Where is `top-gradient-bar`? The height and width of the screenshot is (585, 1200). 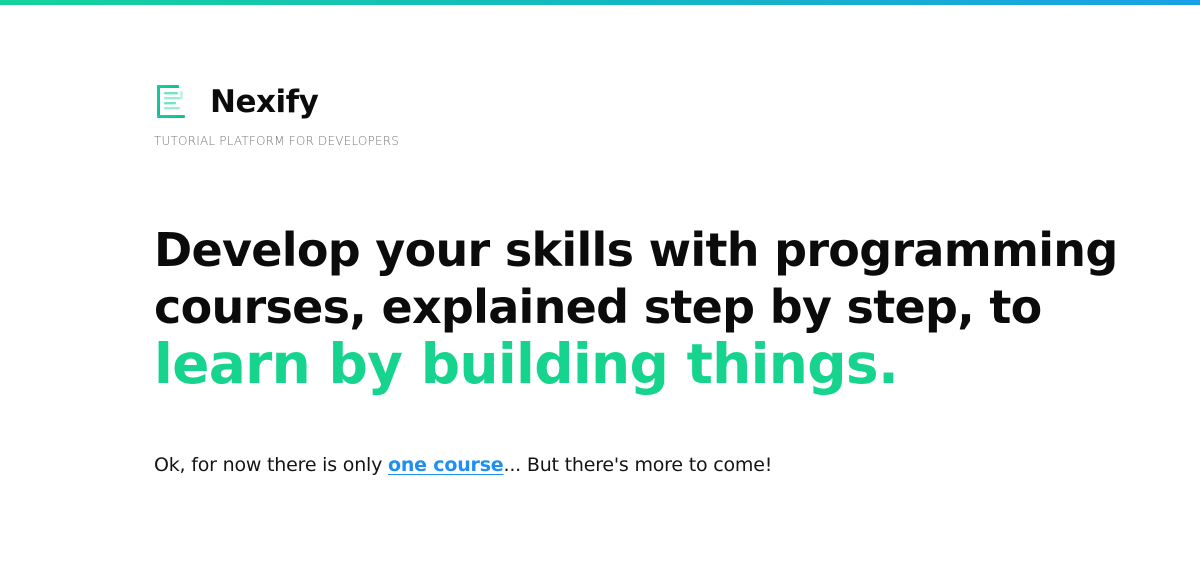 top-gradient-bar is located at coordinates (600, 2).